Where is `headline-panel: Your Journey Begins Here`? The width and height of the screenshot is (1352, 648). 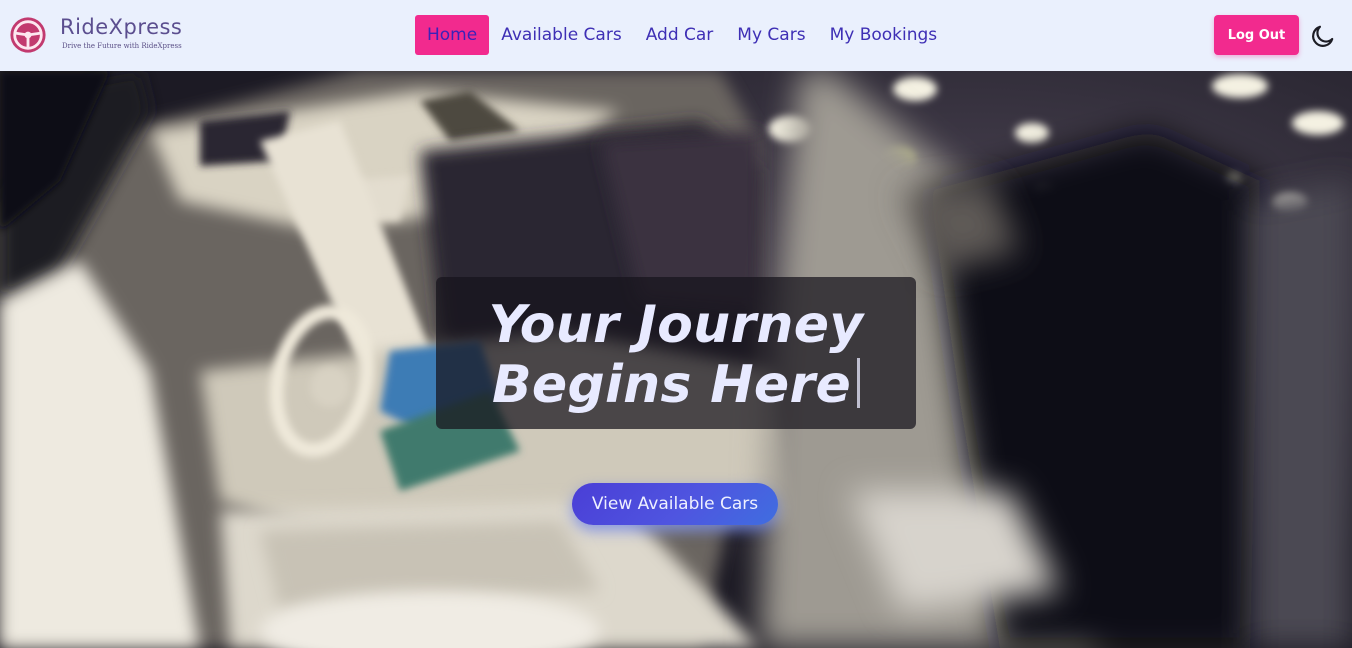
headline-panel: Your Journey Begins Here is located at coordinates (676, 353).